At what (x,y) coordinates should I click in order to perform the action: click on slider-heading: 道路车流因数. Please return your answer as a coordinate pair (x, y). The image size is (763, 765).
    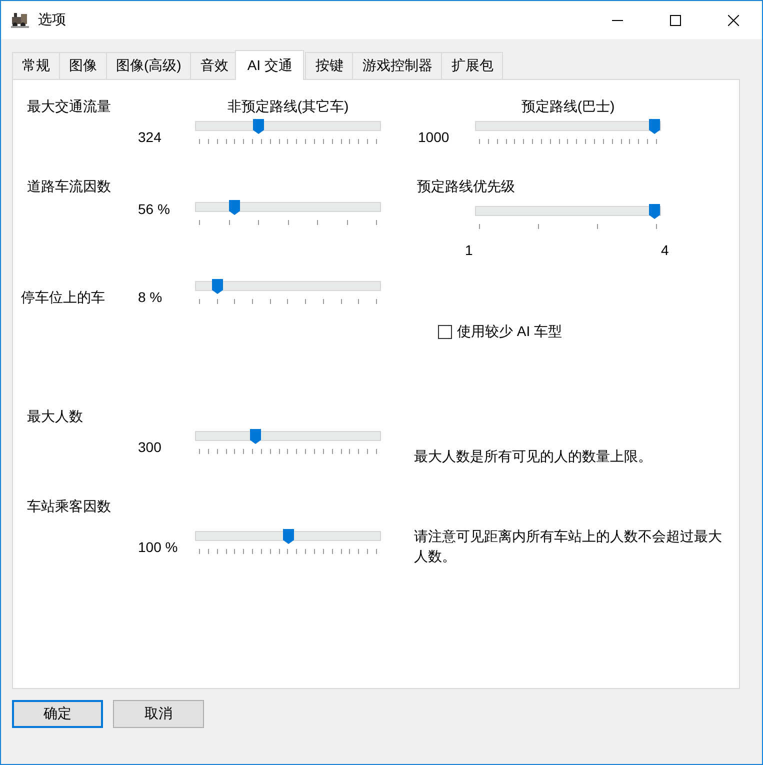
    Looking at the image, I should click on (69, 186).